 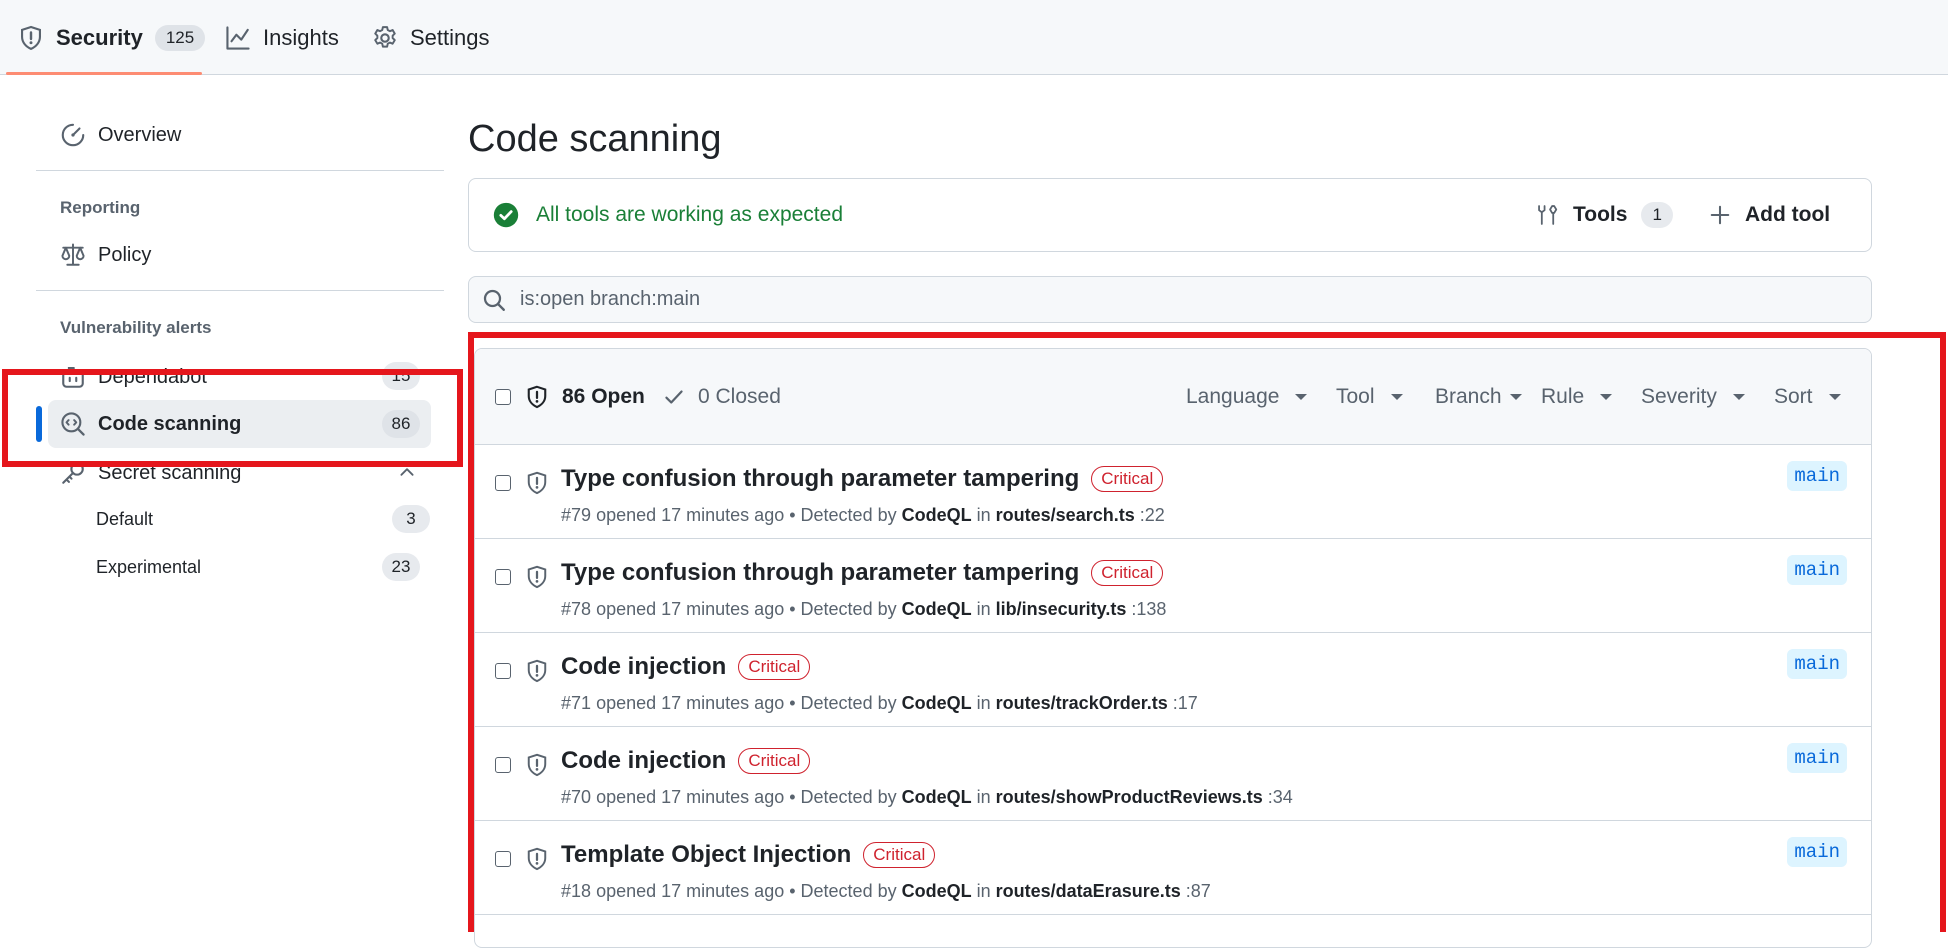 I want to click on experimental-count-badge: 23, so click(x=401, y=567).